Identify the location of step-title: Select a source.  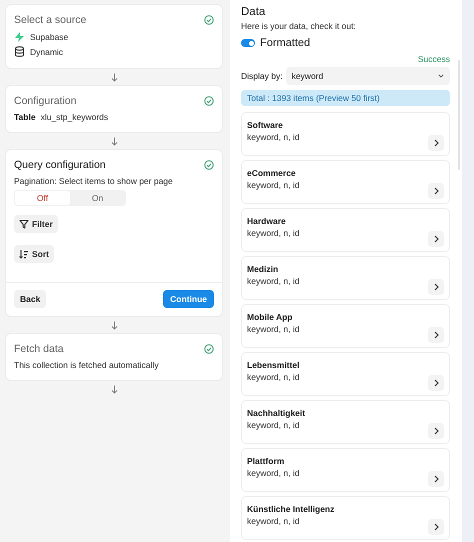
(50, 20).